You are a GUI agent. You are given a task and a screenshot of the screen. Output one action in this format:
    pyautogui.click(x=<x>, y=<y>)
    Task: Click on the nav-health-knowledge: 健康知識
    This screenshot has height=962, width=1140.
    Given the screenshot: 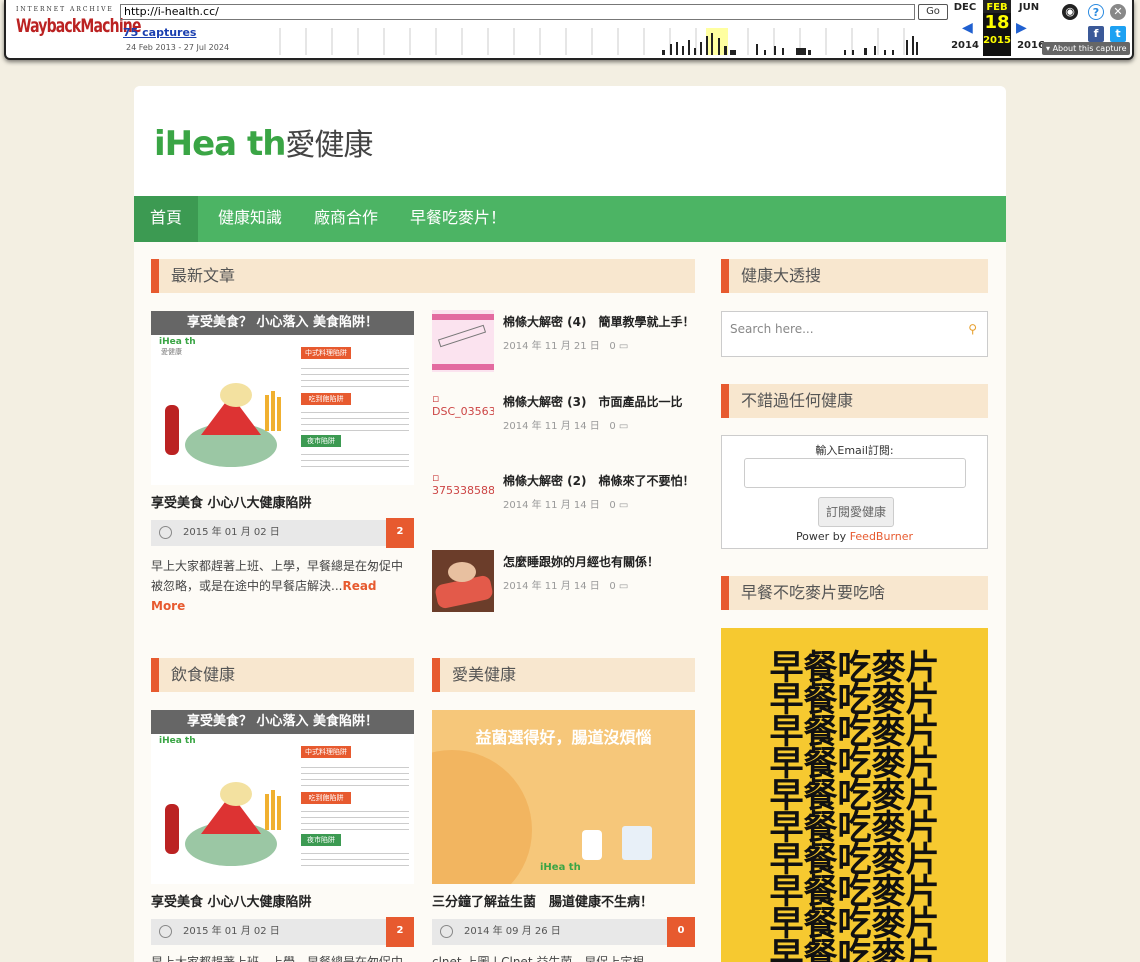 What is the action you would take?
    pyautogui.click(x=250, y=219)
    